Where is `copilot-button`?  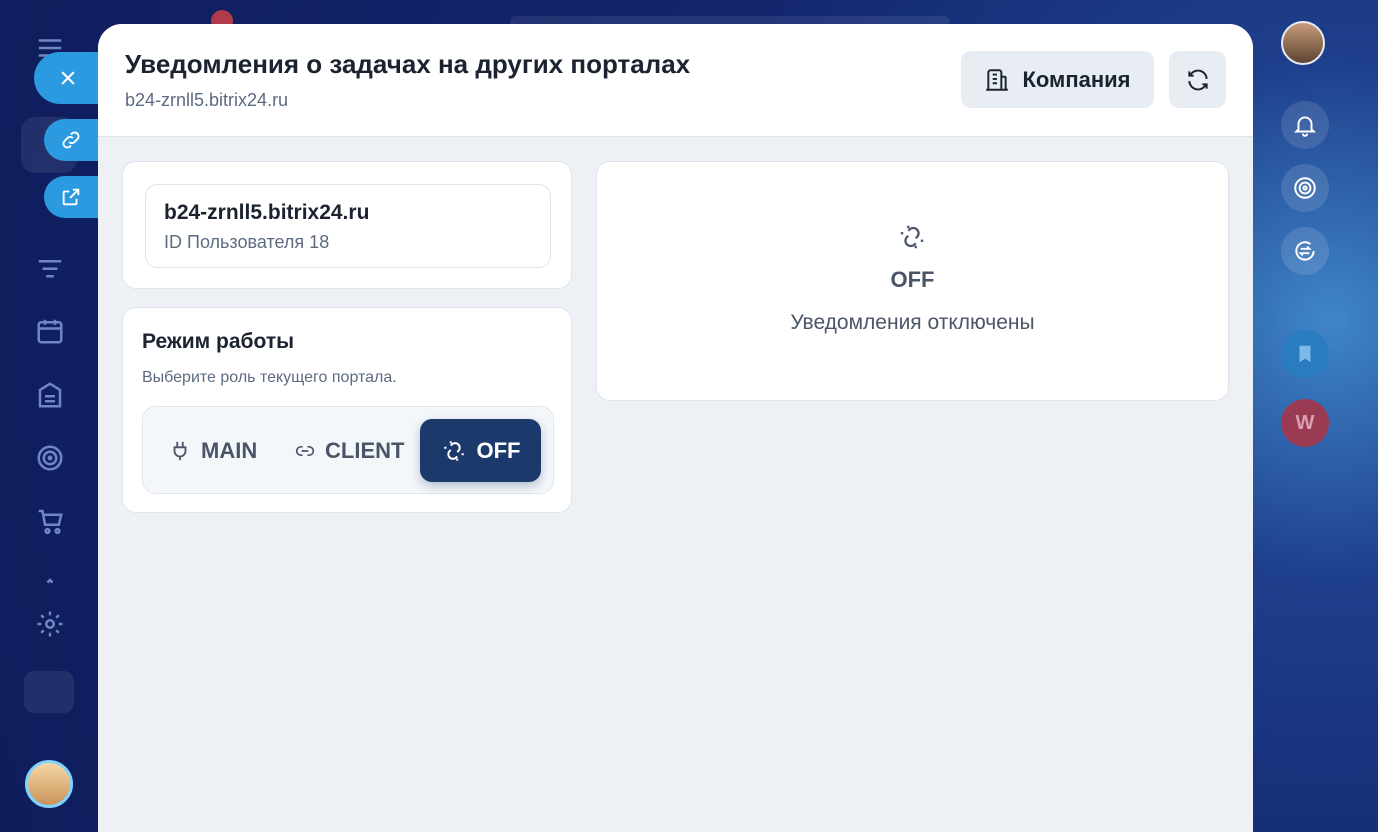
copilot-button is located at coordinates (1305, 188).